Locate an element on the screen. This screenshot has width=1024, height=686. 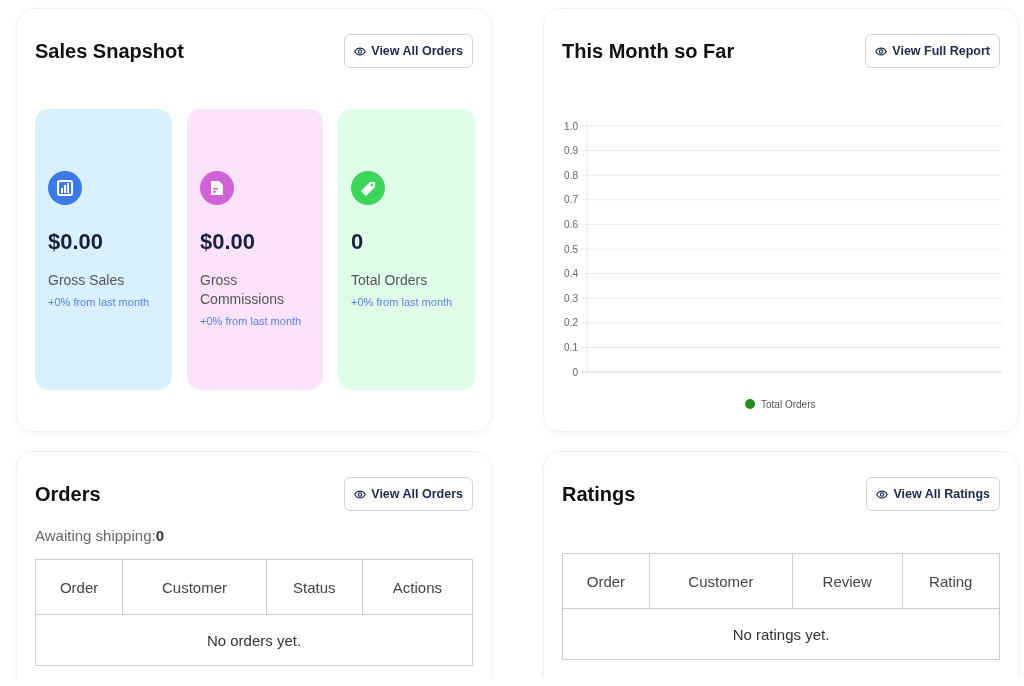
card-title: Sales Snapshot is located at coordinates (109, 51).